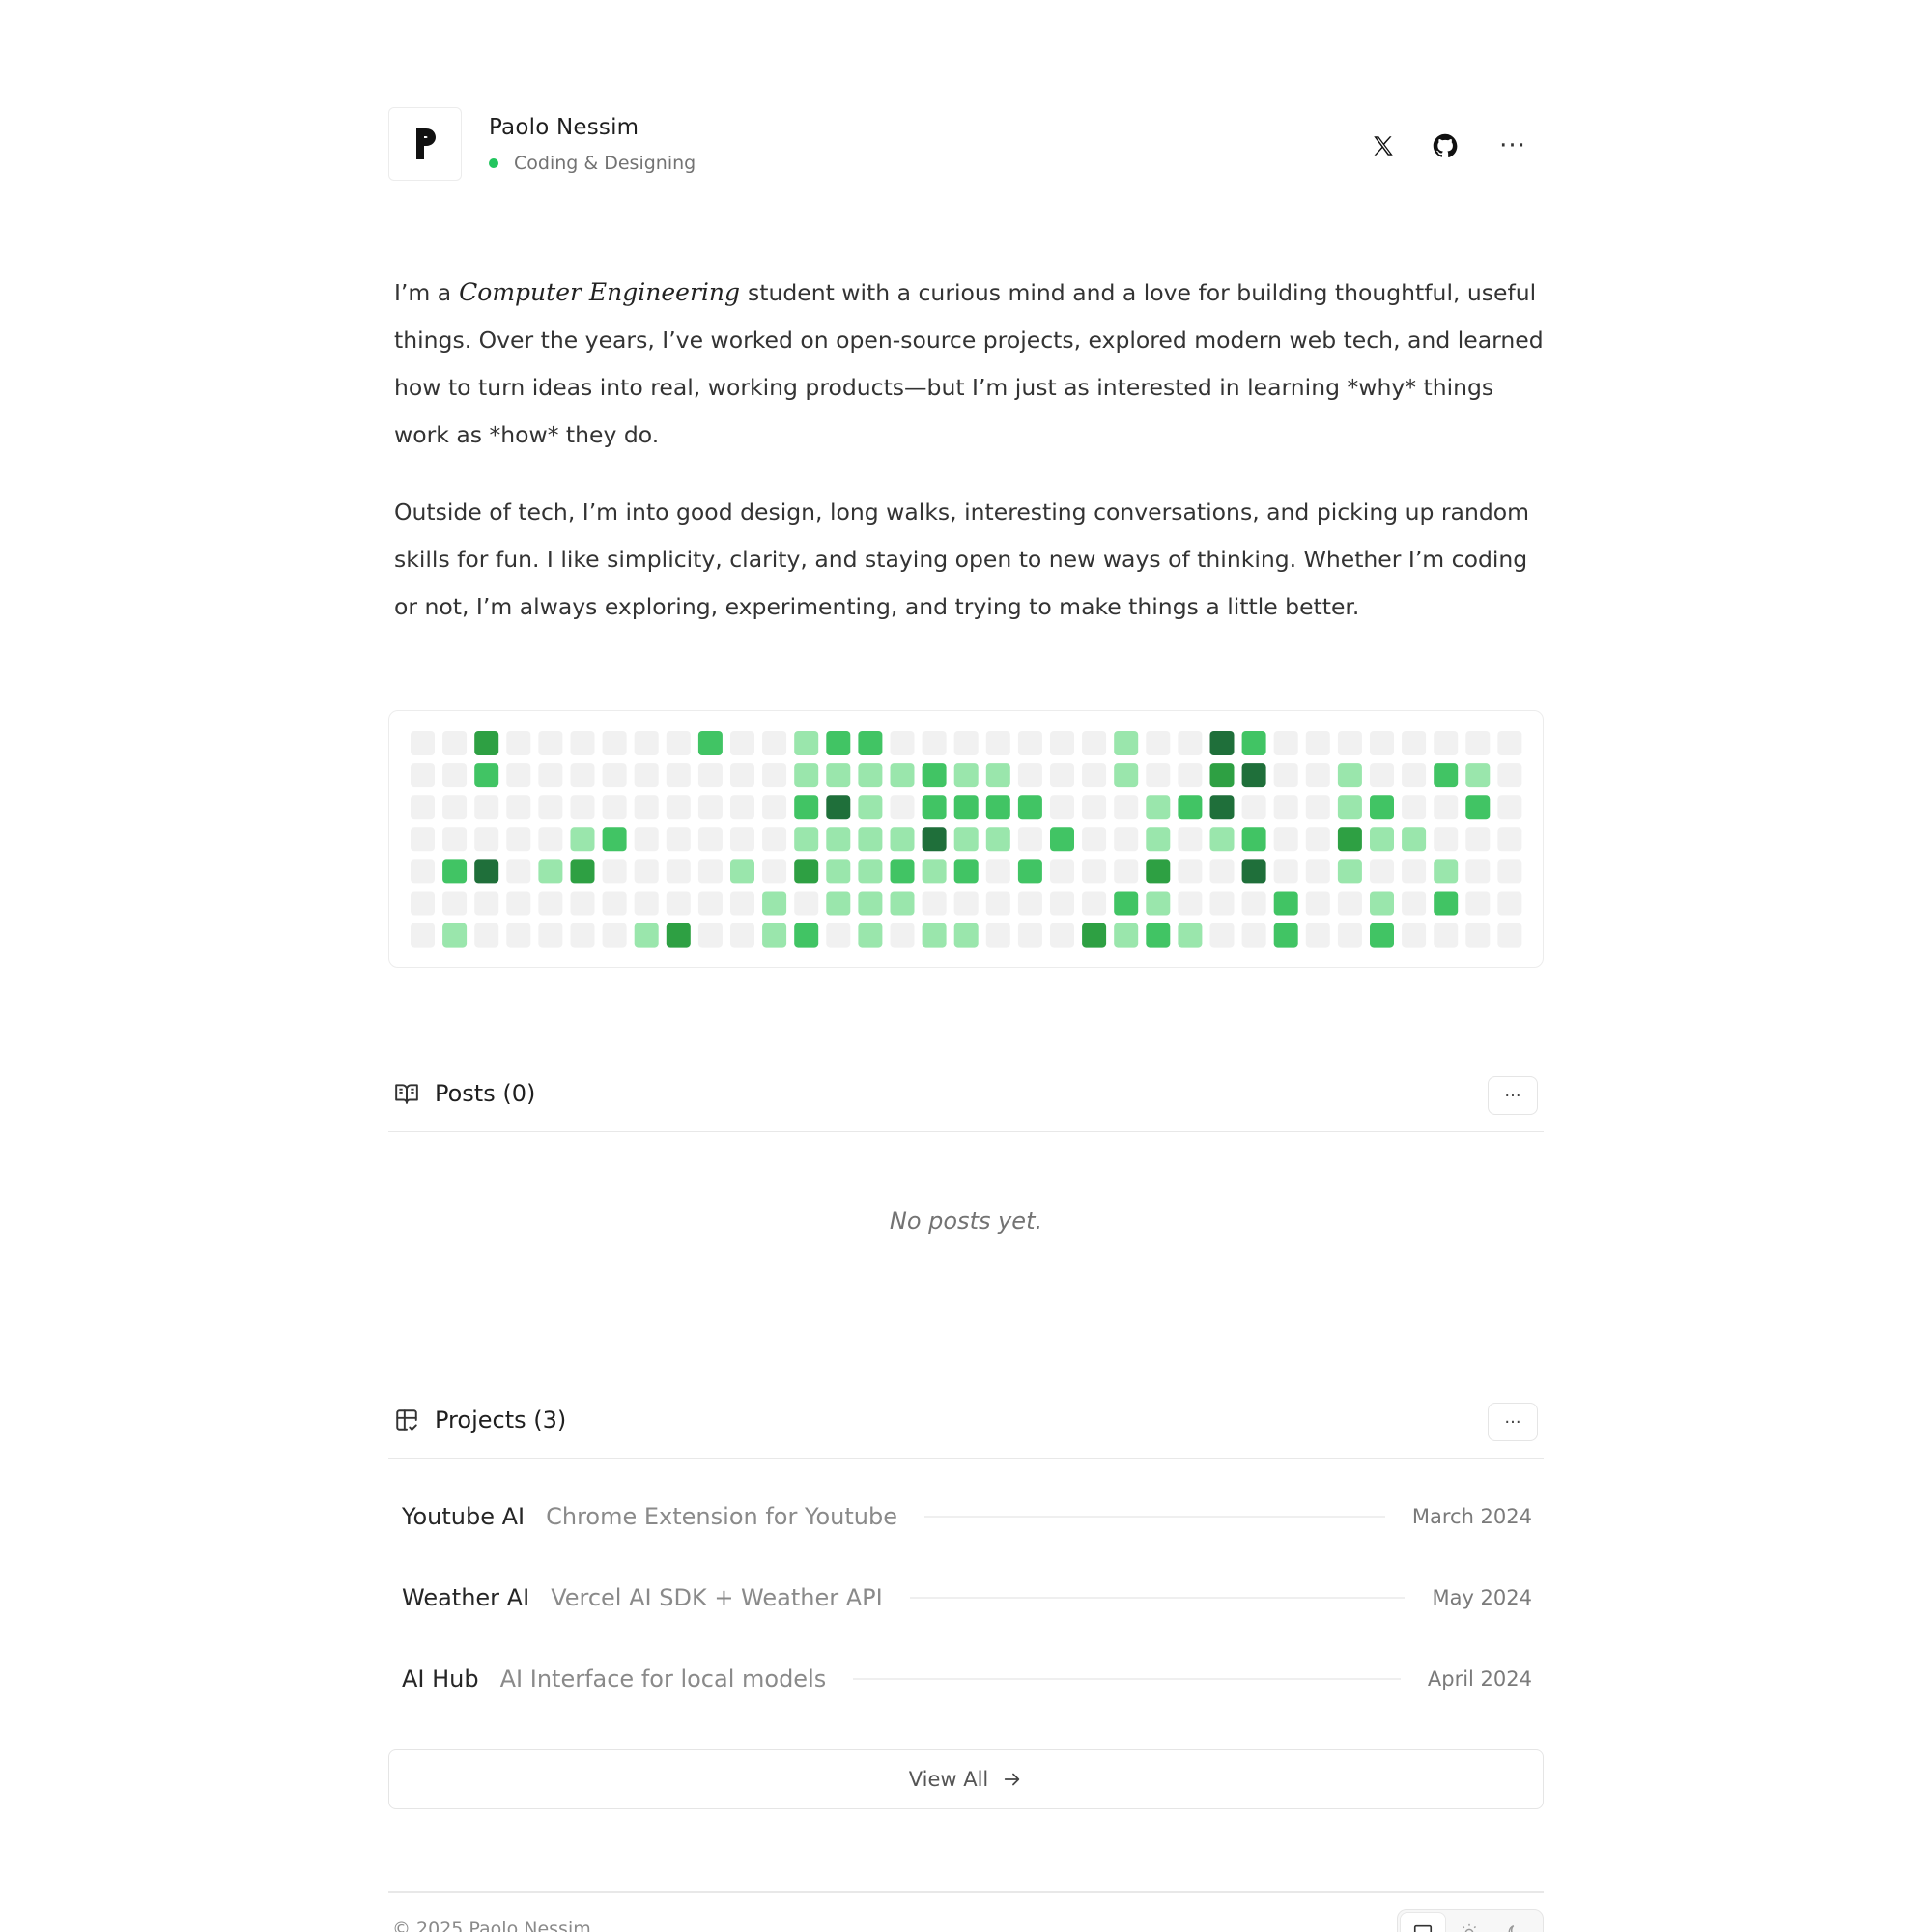 This screenshot has height=1932, width=1932. What do you see at coordinates (966, 1779) in the screenshot?
I see `view-all-button: View All` at bounding box center [966, 1779].